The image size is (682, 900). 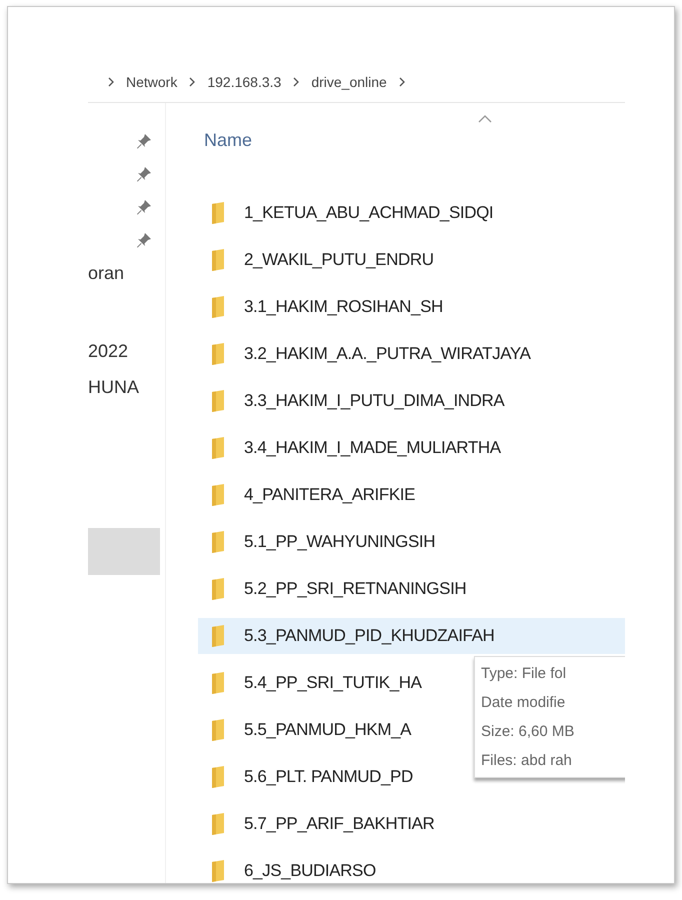 I want to click on folder-name: 2_WAKIL_PUTU_ENDRU, so click(x=339, y=260).